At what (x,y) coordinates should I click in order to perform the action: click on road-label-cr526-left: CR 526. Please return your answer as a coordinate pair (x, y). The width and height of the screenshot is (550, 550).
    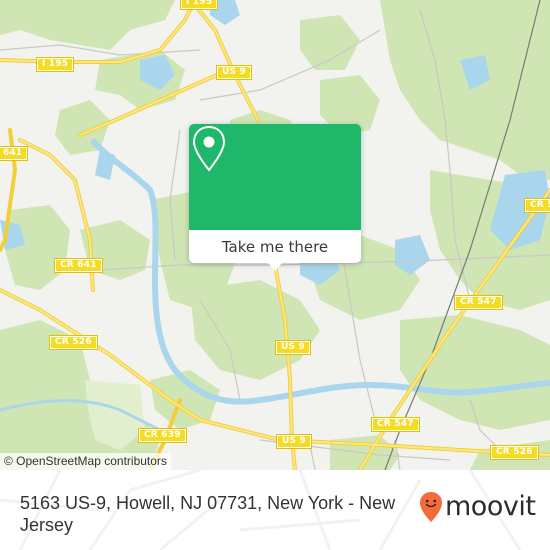
    Looking at the image, I should click on (73, 342).